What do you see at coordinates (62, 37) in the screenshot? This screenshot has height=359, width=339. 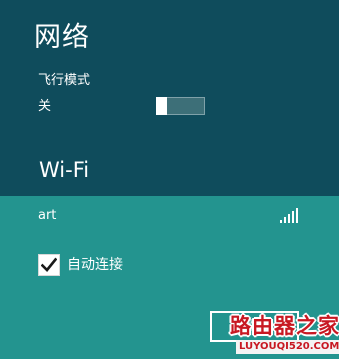 I see `flyout-title: 网络` at bounding box center [62, 37].